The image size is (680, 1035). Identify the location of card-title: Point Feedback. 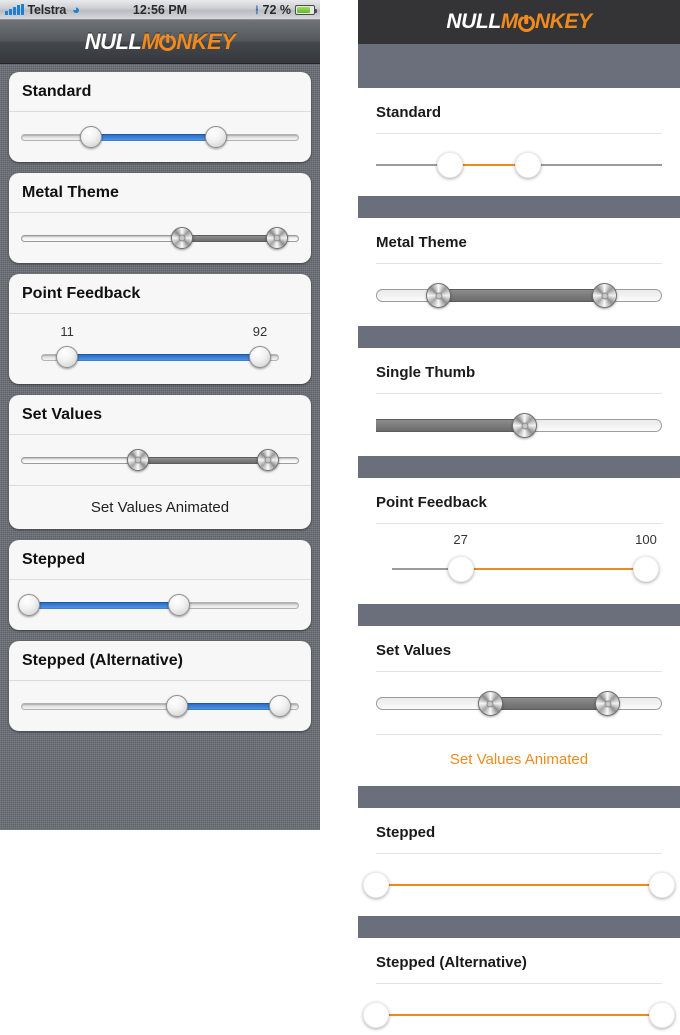
(160, 294).